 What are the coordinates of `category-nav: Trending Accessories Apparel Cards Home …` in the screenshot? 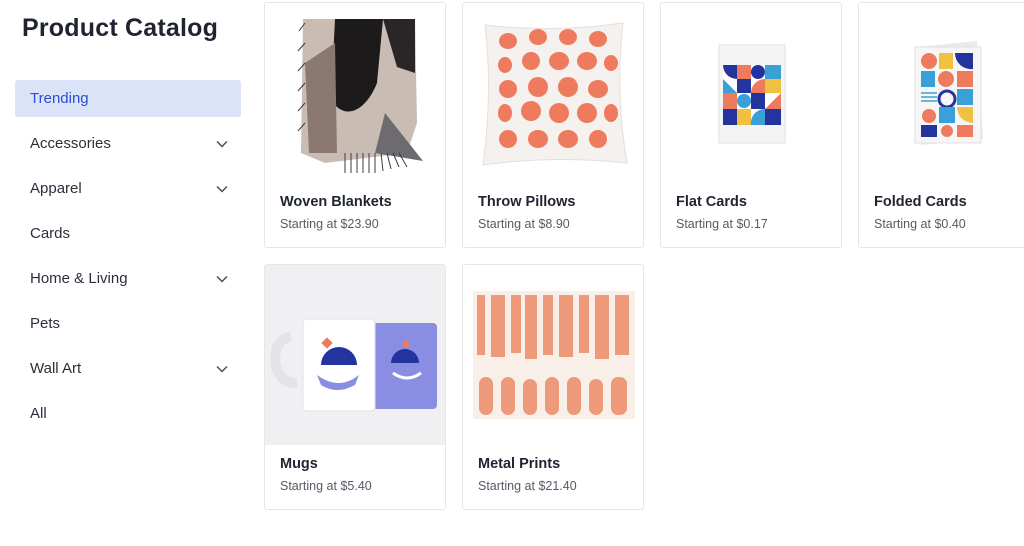 It's located at (128, 260).